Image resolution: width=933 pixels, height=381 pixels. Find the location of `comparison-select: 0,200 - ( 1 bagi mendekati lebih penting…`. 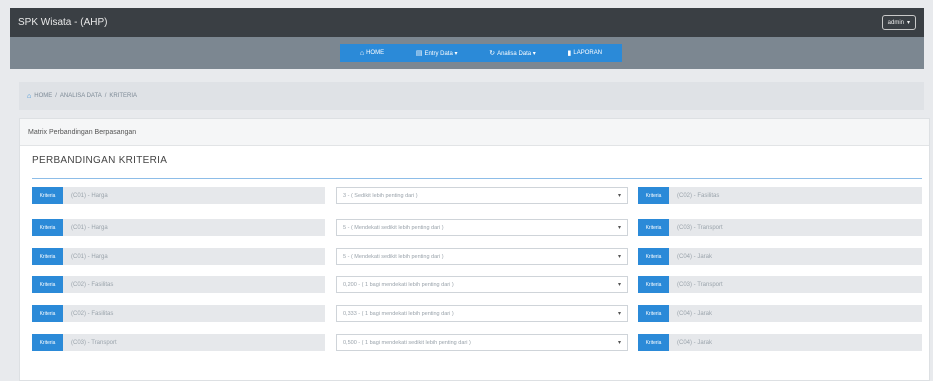

comparison-select: 0,200 - ( 1 bagi mendekati lebih penting… is located at coordinates (482, 284).